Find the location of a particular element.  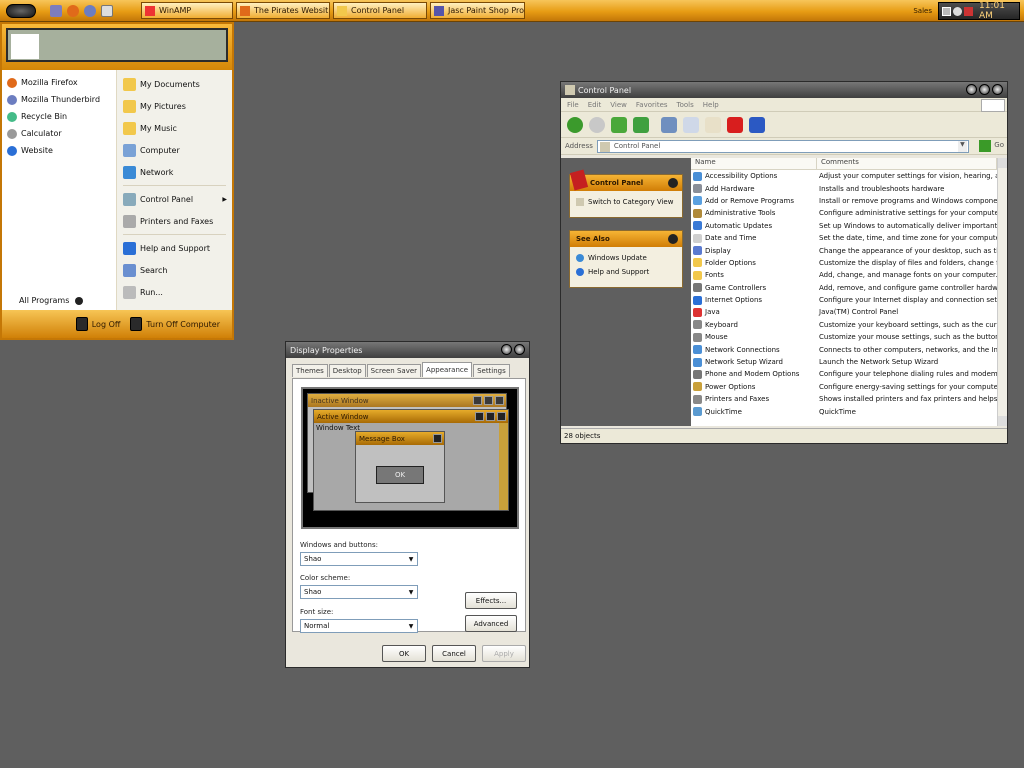

start-menu-place: My Music is located at coordinates (174, 128).